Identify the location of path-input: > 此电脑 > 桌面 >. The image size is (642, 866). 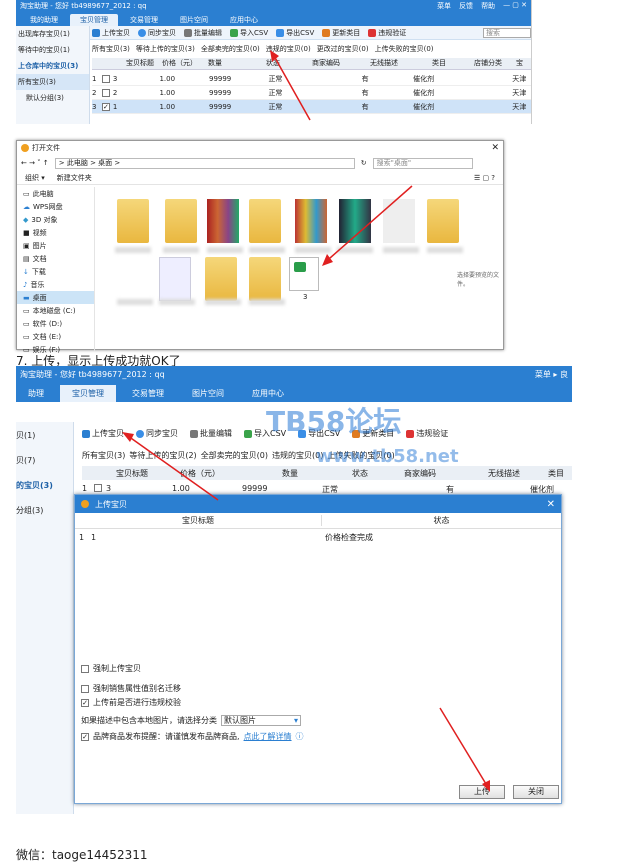
(204, 163).